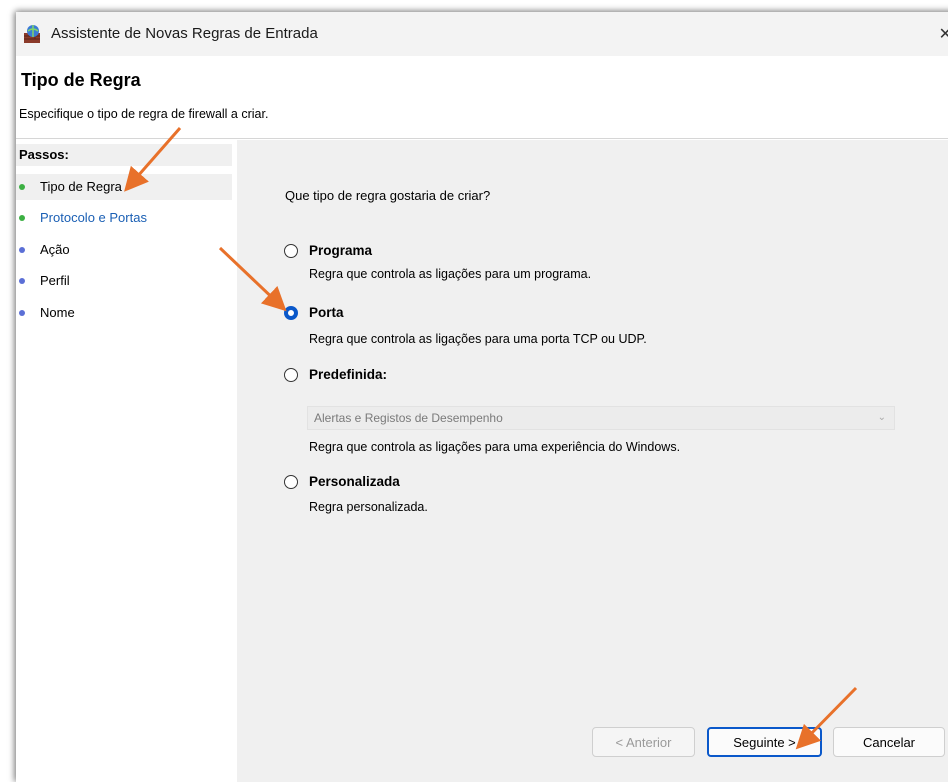 Image resolution: width=948 pixels, height=782 pixels. Describe the element at coordinates (643, 742) in the screenshot. I see `back-button: < Anterior` at that location.